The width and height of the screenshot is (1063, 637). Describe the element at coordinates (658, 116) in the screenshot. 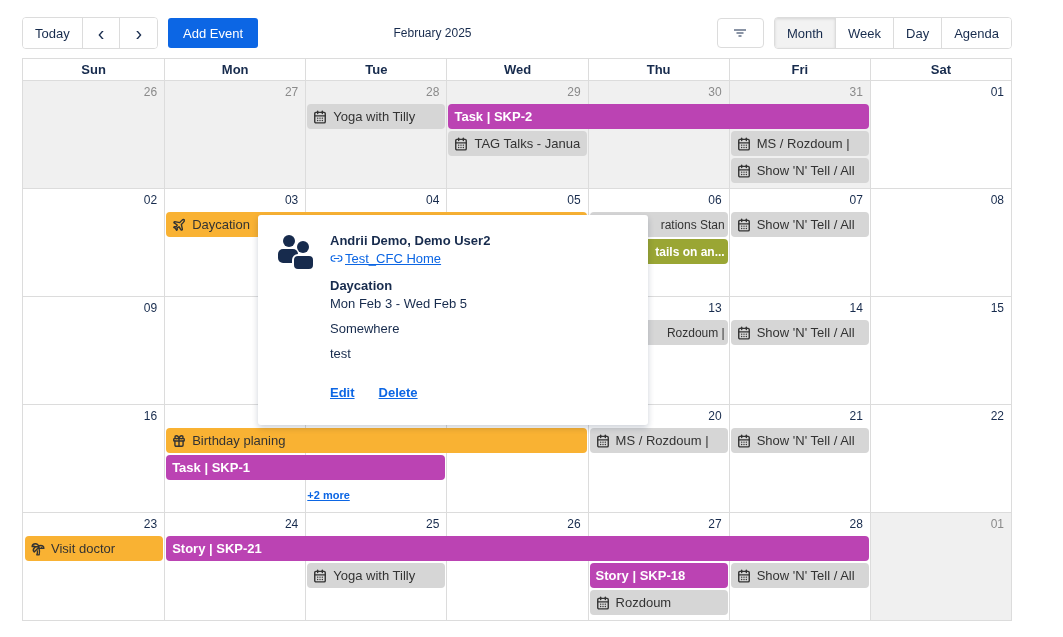

I see `event-bar: Task | SKP-2` at that location.